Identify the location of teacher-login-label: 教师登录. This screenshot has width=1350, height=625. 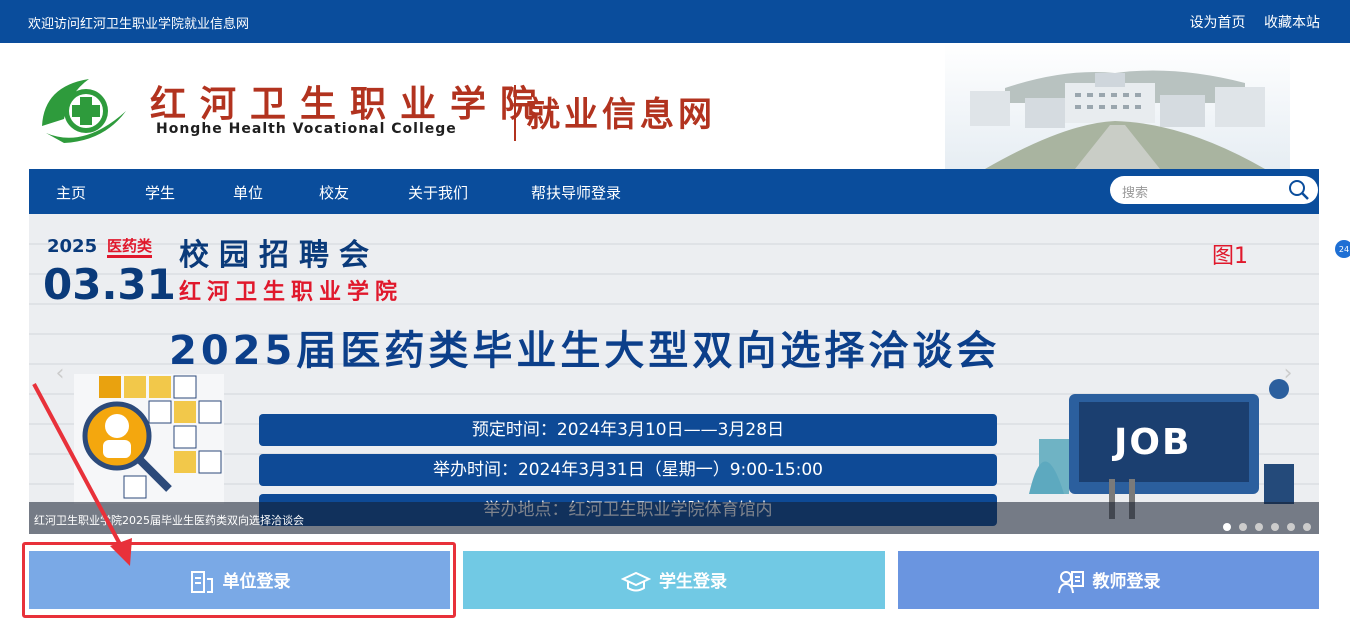
(1126, 582).